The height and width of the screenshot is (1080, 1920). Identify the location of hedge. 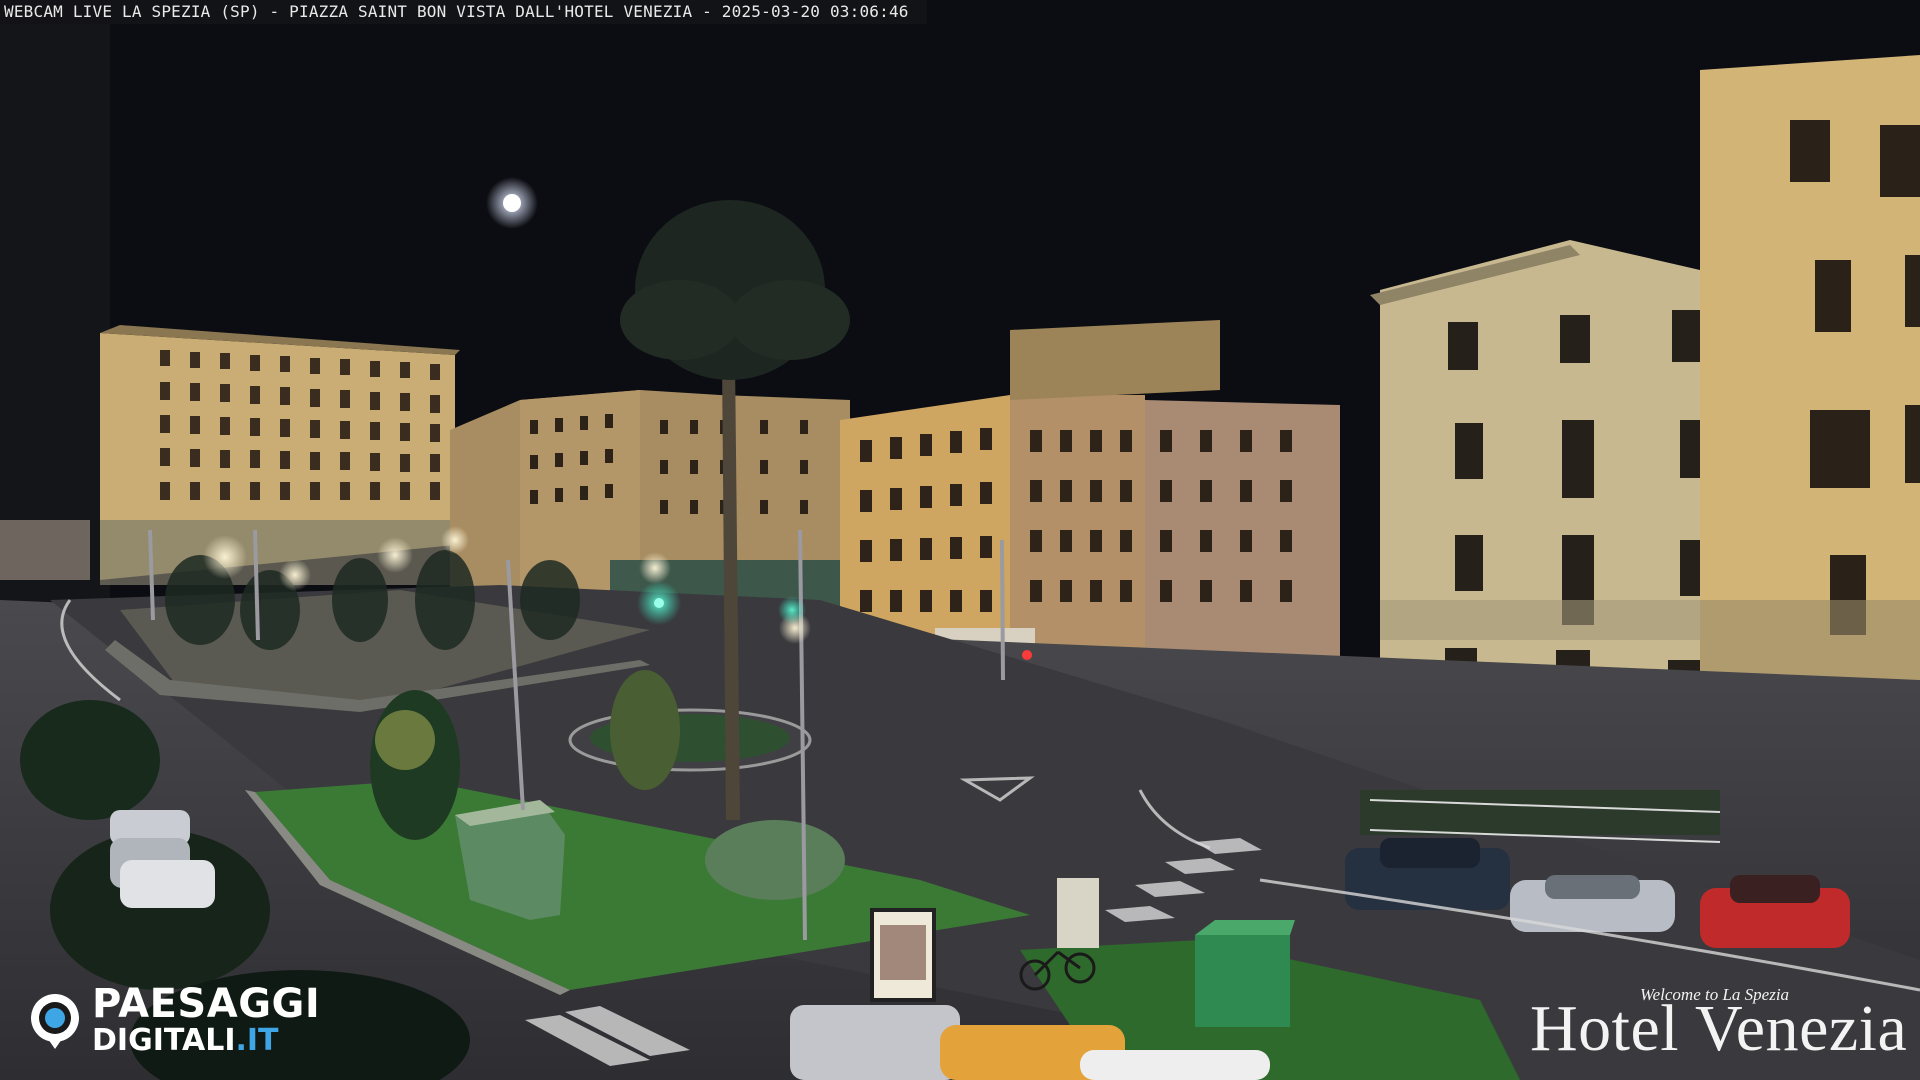
(1540, 812).